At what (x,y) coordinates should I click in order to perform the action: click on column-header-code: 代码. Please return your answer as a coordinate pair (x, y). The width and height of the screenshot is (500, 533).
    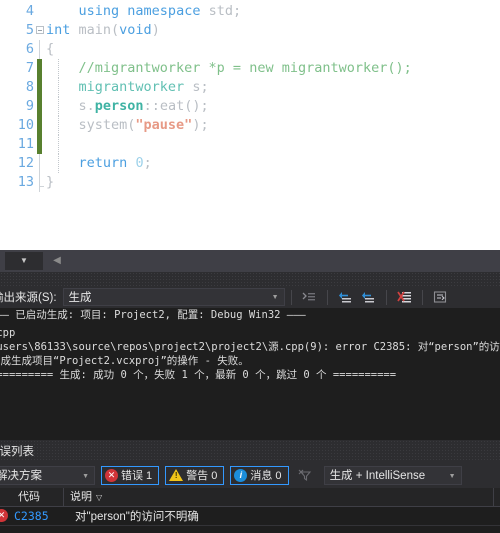
    Looking at the image, I should click on (38, 497).